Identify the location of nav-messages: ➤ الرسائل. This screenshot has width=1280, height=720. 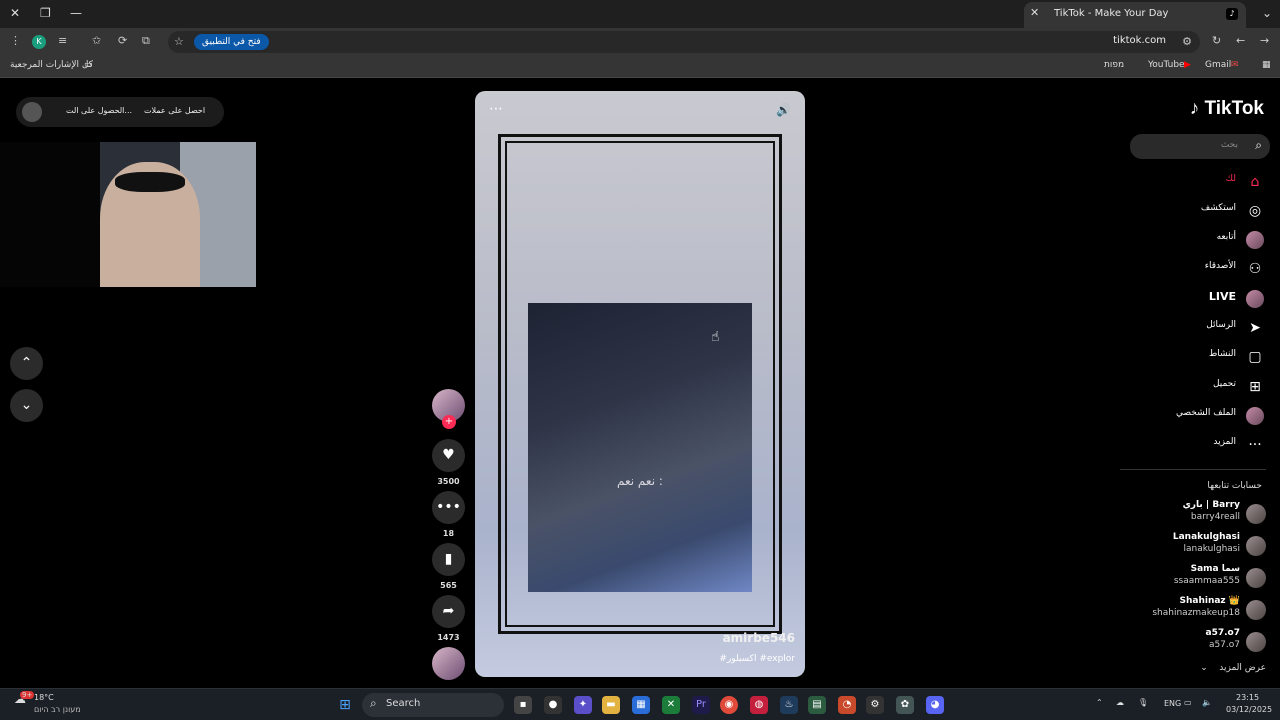
(1199, 327).